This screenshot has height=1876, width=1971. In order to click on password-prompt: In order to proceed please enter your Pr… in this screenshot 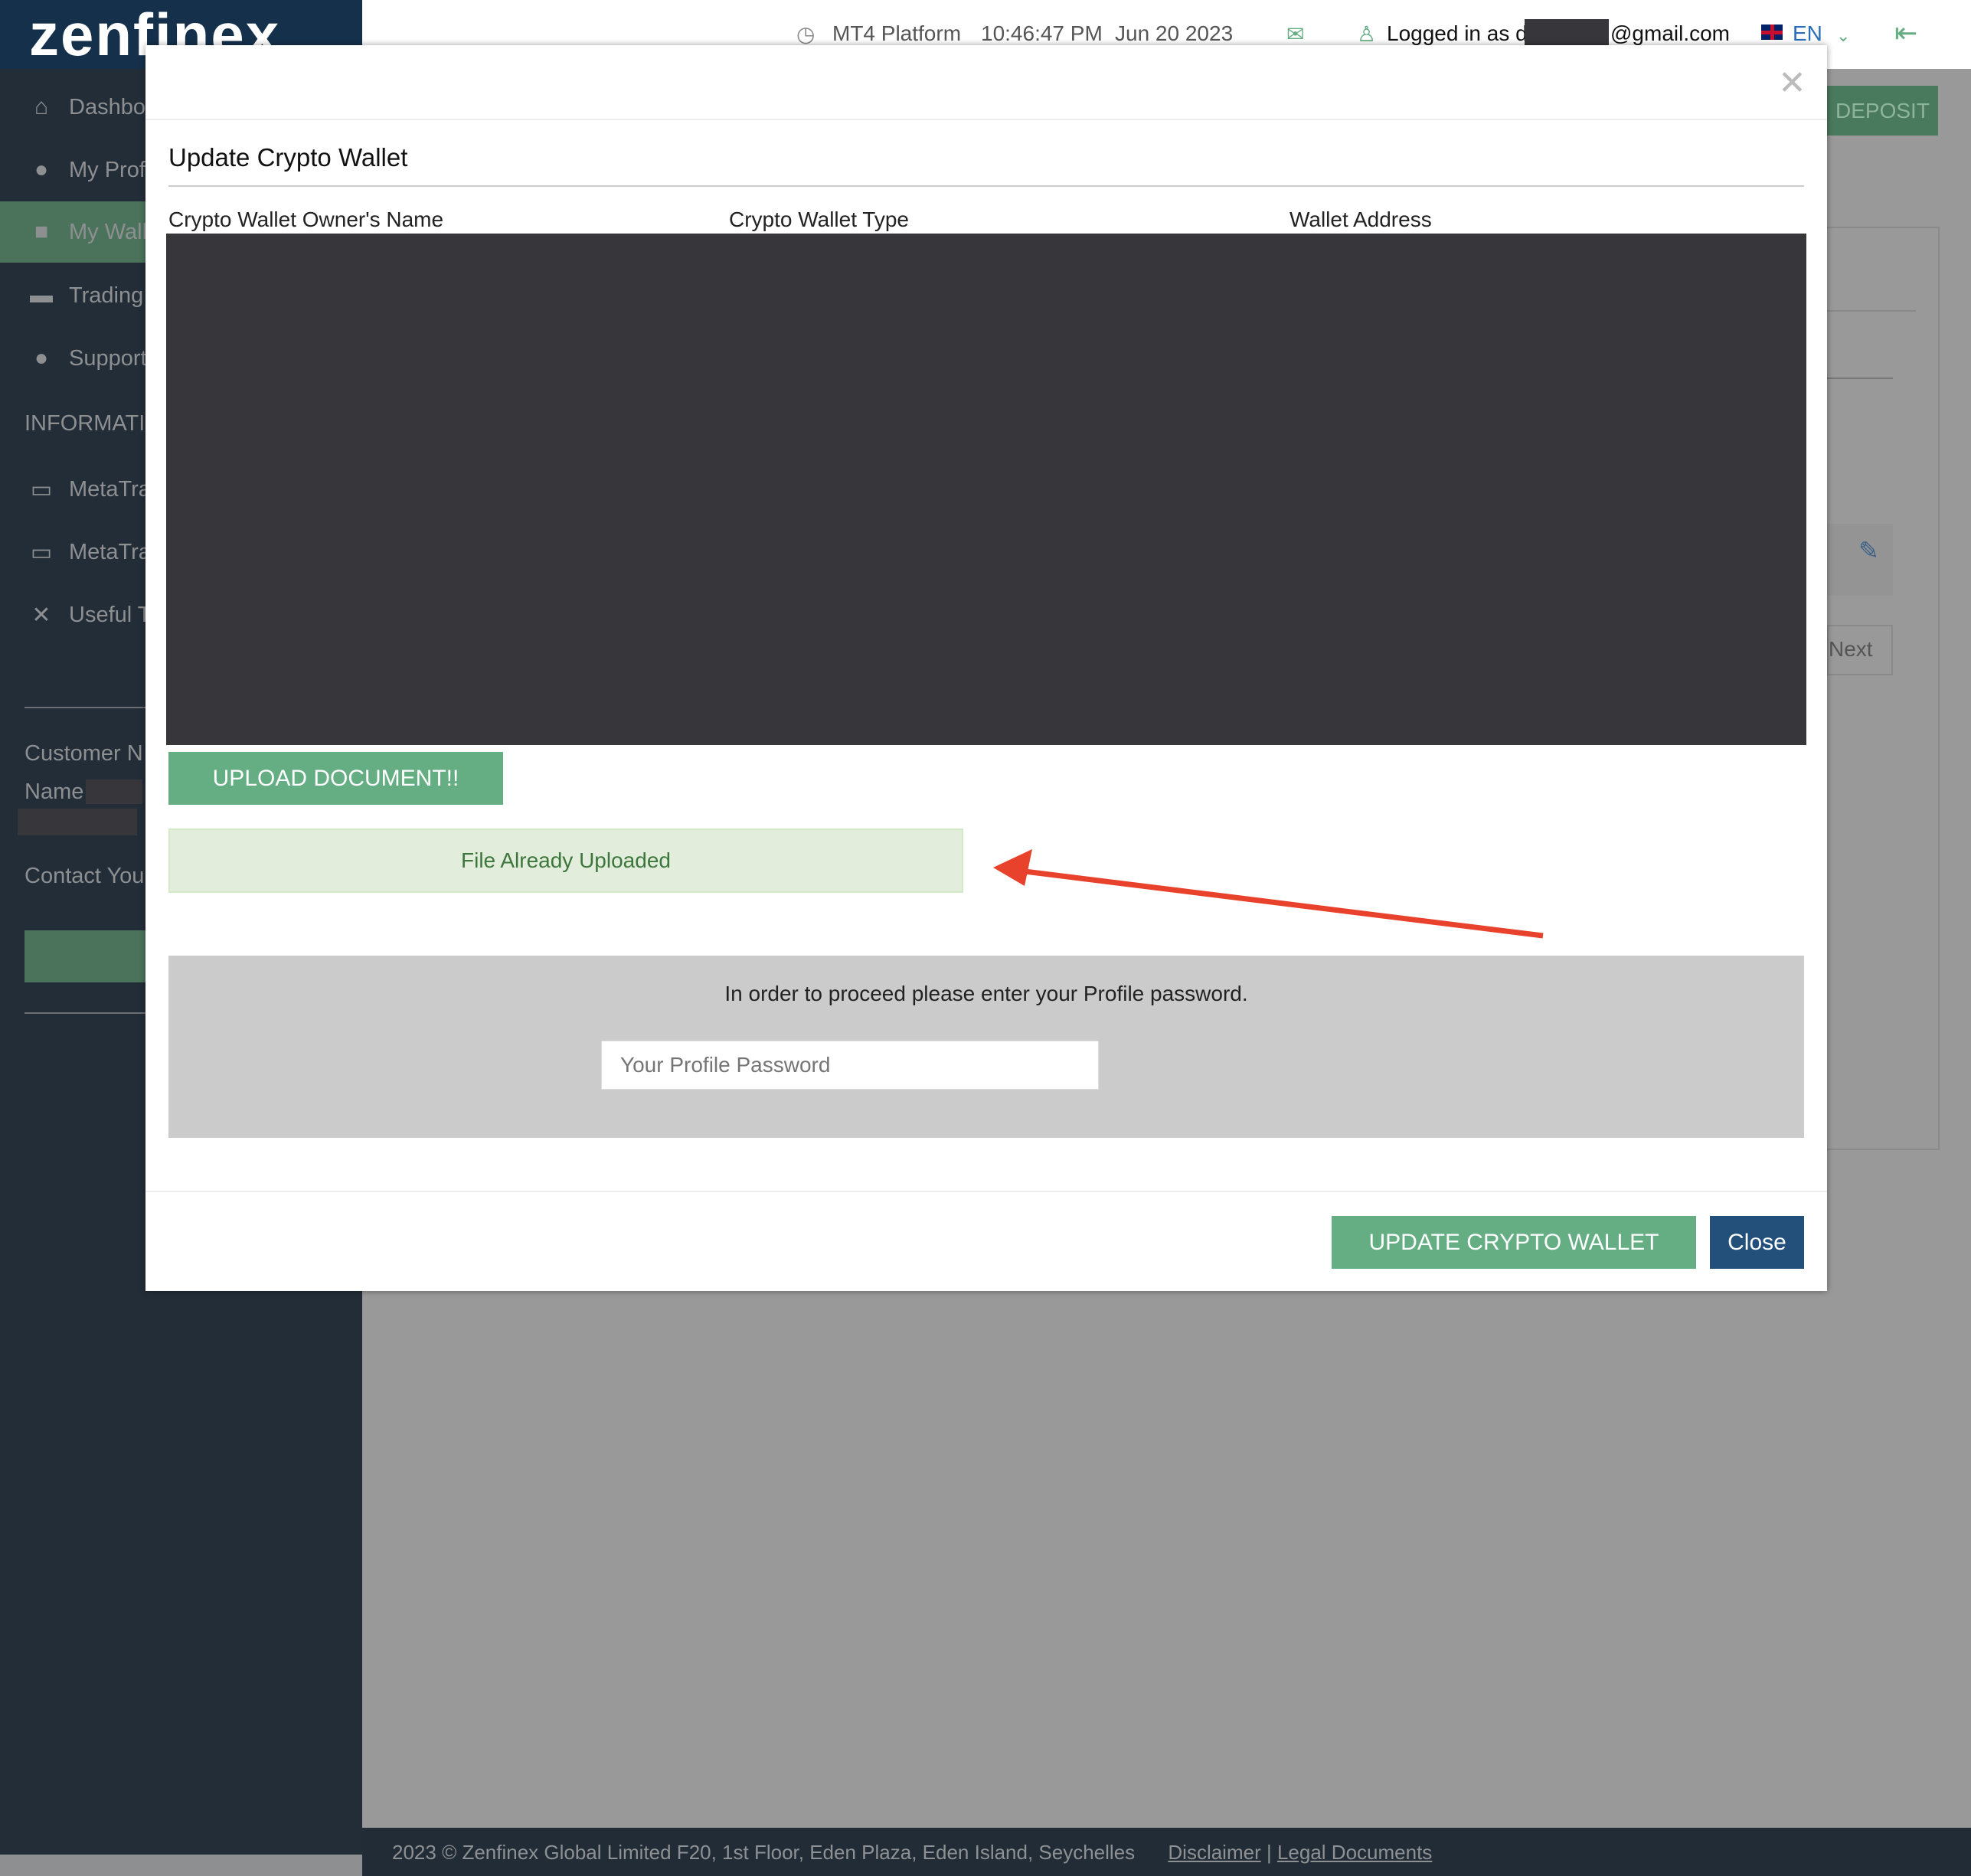, I will do `click(986, 993)`.